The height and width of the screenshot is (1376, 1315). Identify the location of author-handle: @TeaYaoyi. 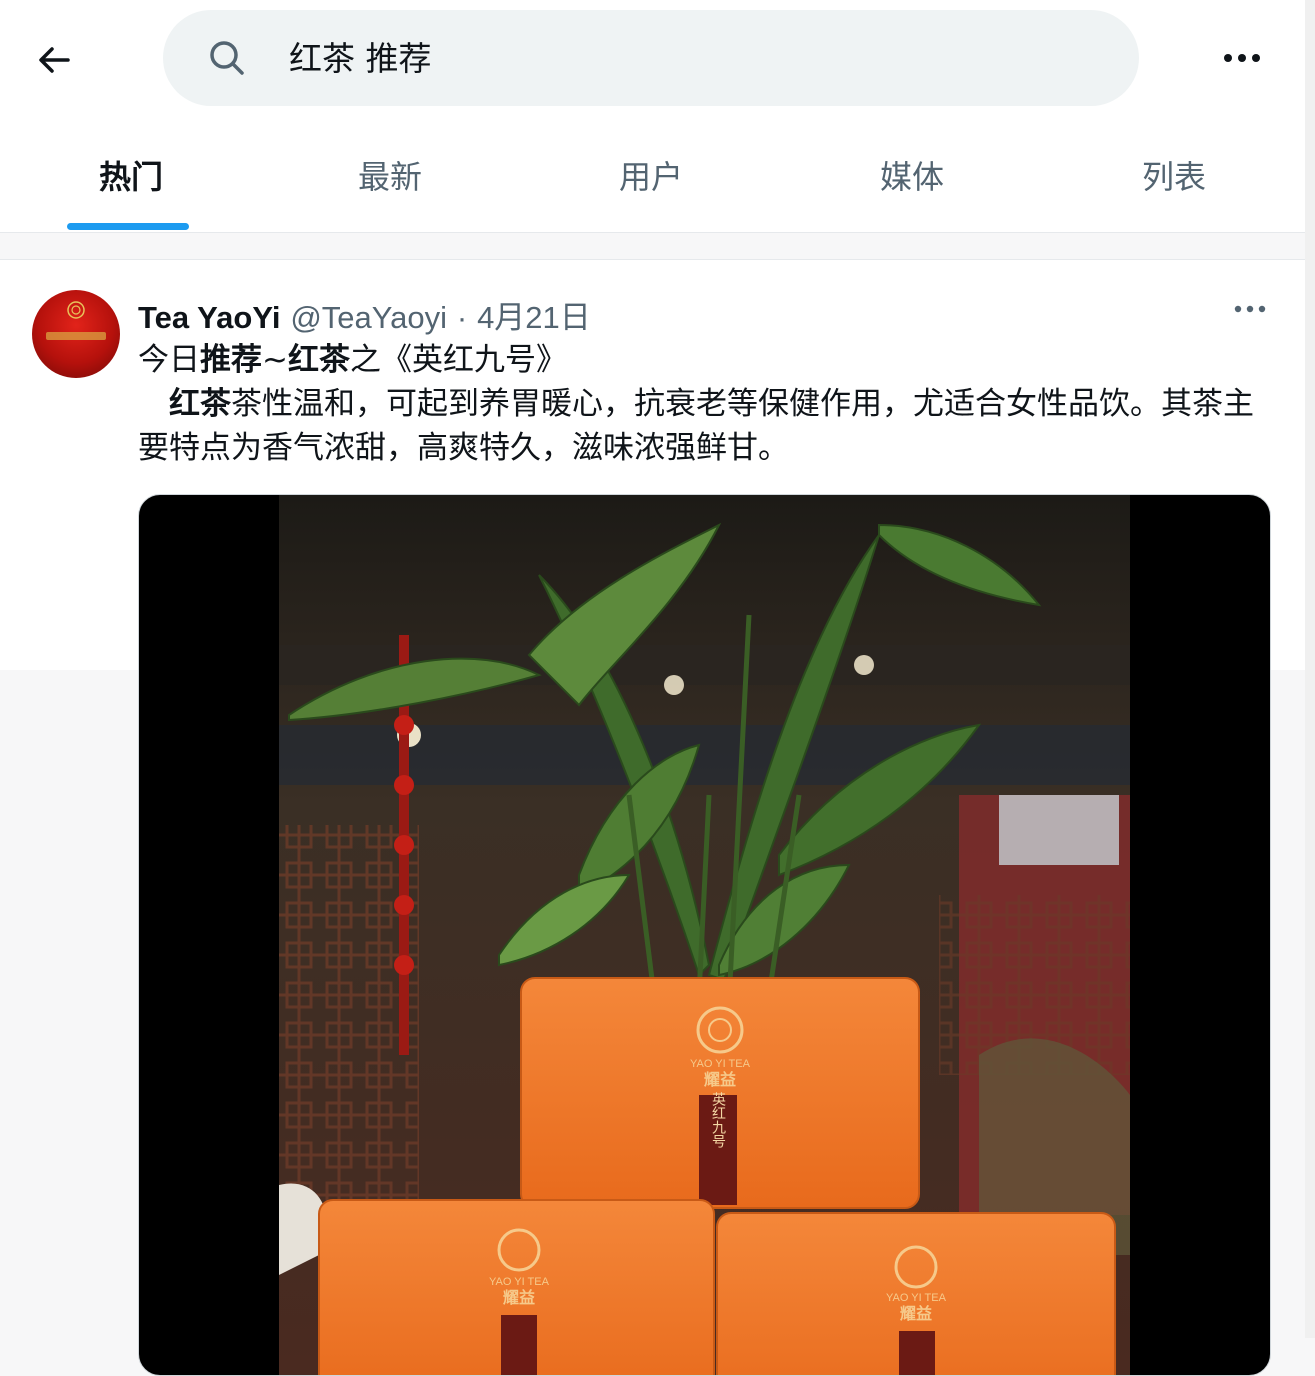
(368, 317).